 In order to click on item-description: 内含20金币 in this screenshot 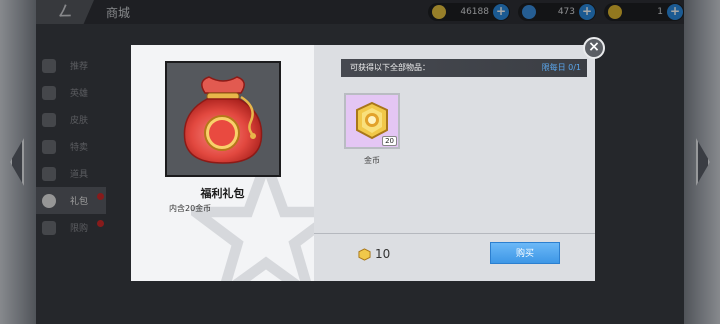, I will do `click(190, 208)`.